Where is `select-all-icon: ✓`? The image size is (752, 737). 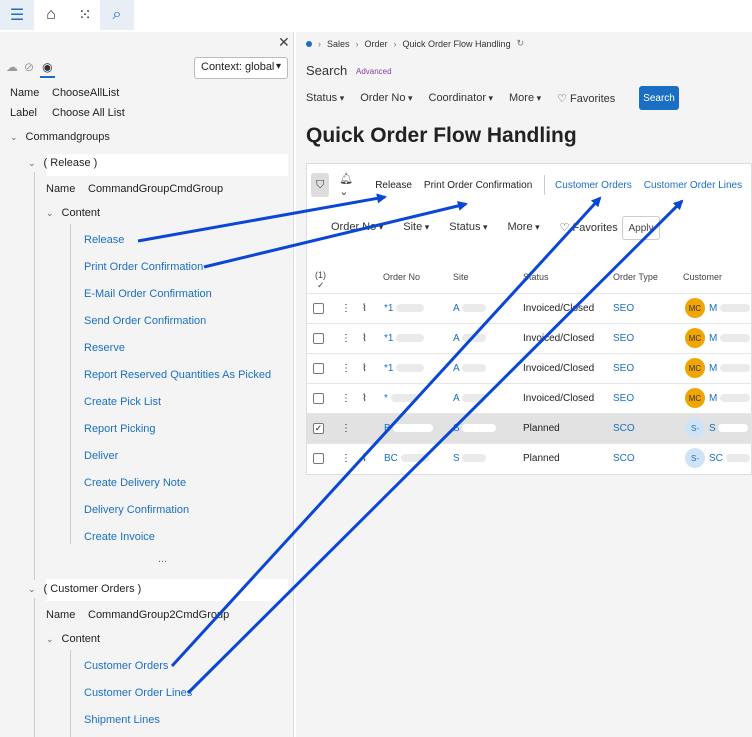 select-all-icon: ✓ is located at coordinates (321, 285).